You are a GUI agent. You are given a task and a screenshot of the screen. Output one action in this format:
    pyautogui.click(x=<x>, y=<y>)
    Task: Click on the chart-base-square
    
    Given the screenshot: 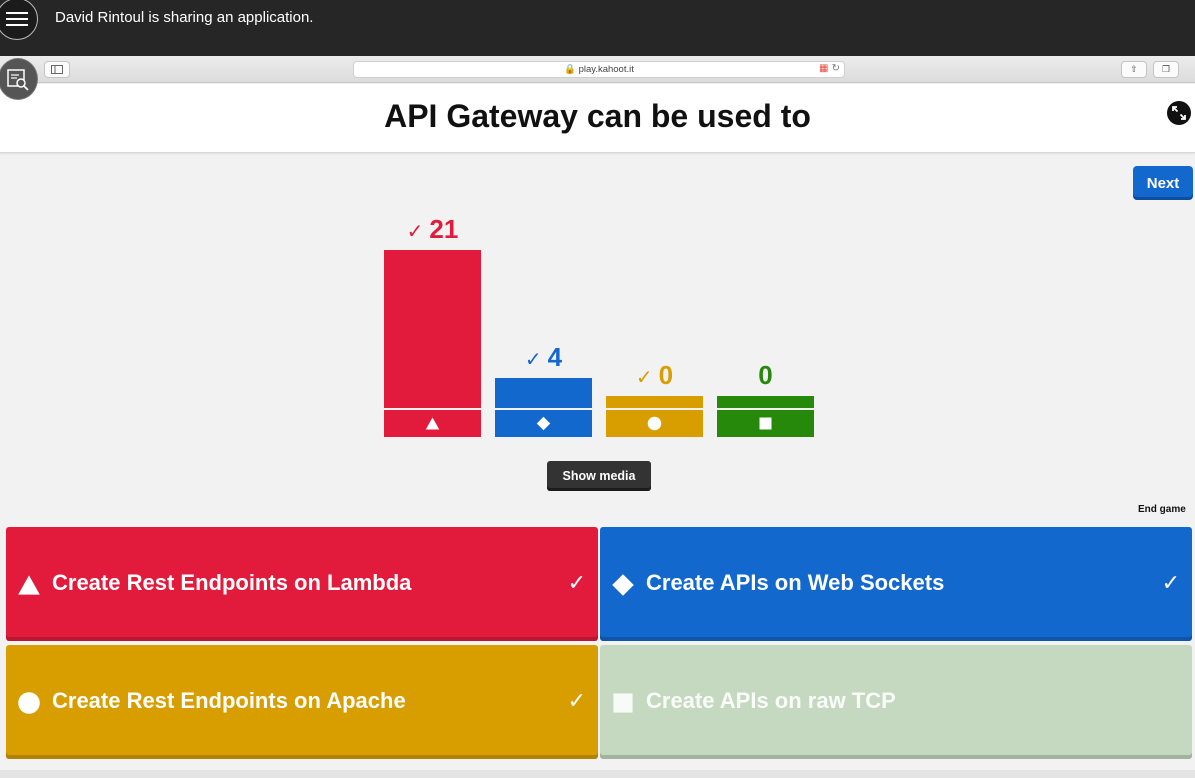 What is the action you would take?
    pyautogui.click(x=765, y=423)
    